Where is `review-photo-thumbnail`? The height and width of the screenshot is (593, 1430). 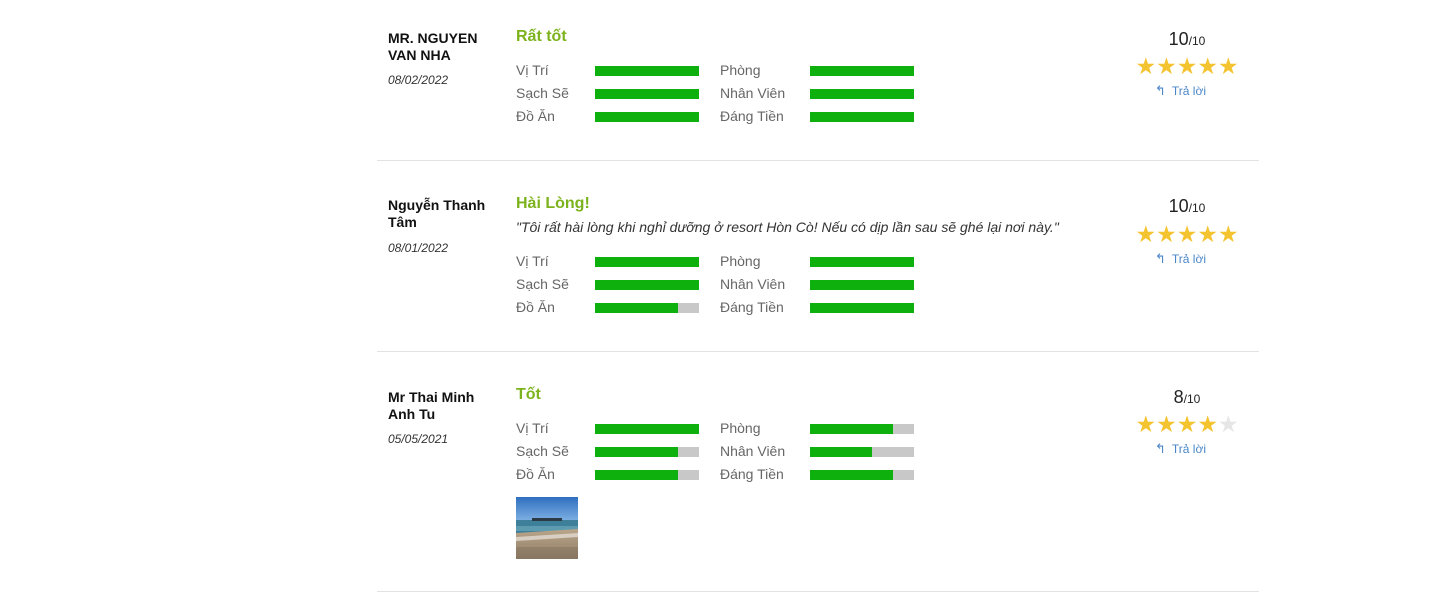
review-photo-thumbnail is located at coordinates (547, 528).